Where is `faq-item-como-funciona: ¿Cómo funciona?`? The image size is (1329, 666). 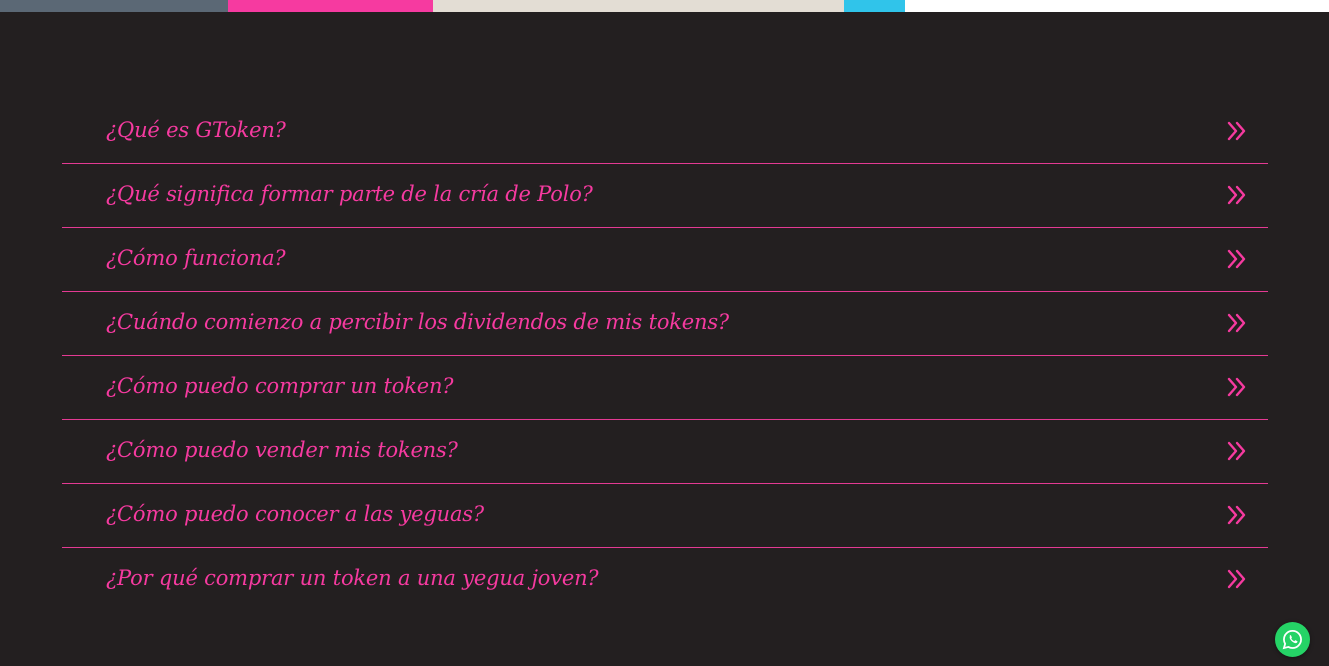 faq-item-como-funciona: ¿Cómo funciona? is located at coordinates (665, 260).